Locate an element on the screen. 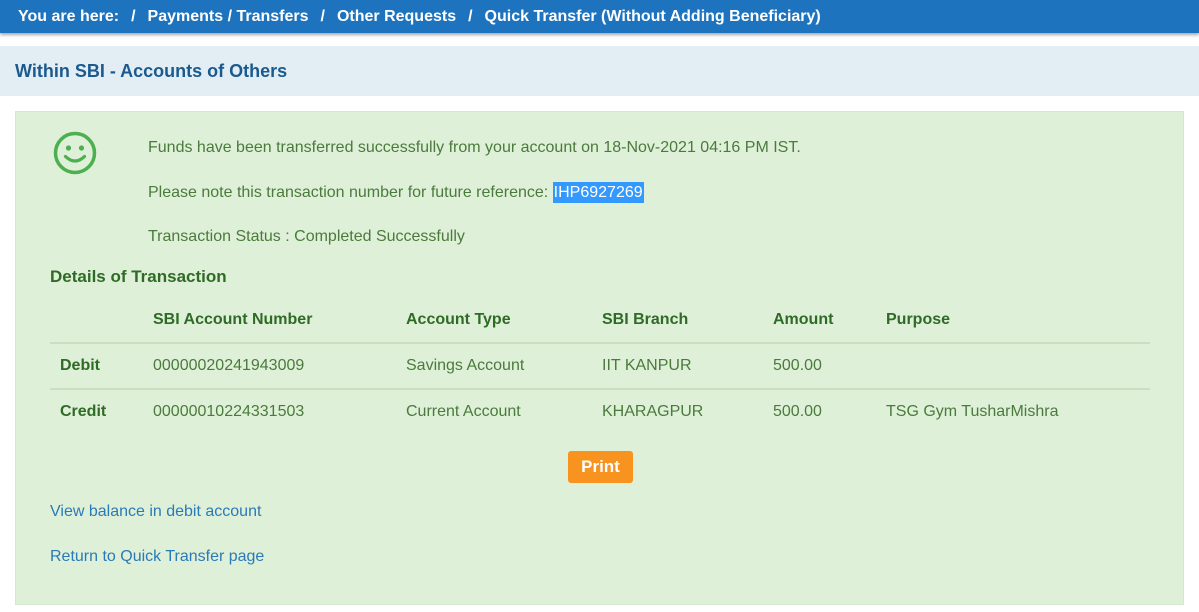 The image size is (1199, 612). section-header: Within SBI - Accounts of Others is located at coordinates (599, 71).